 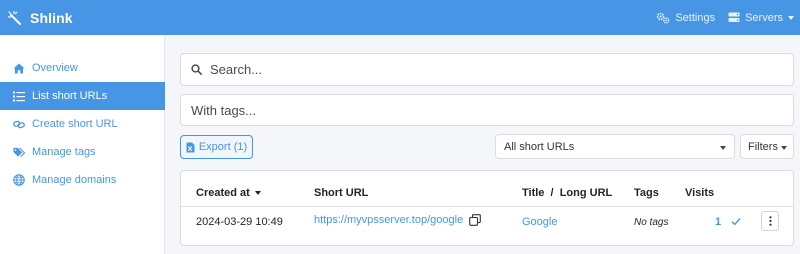 What do you see at coordinates (64, 152) in the screenshot?
I see `sidebar-item-label: Manage tags` at bounding box center [64, 152].